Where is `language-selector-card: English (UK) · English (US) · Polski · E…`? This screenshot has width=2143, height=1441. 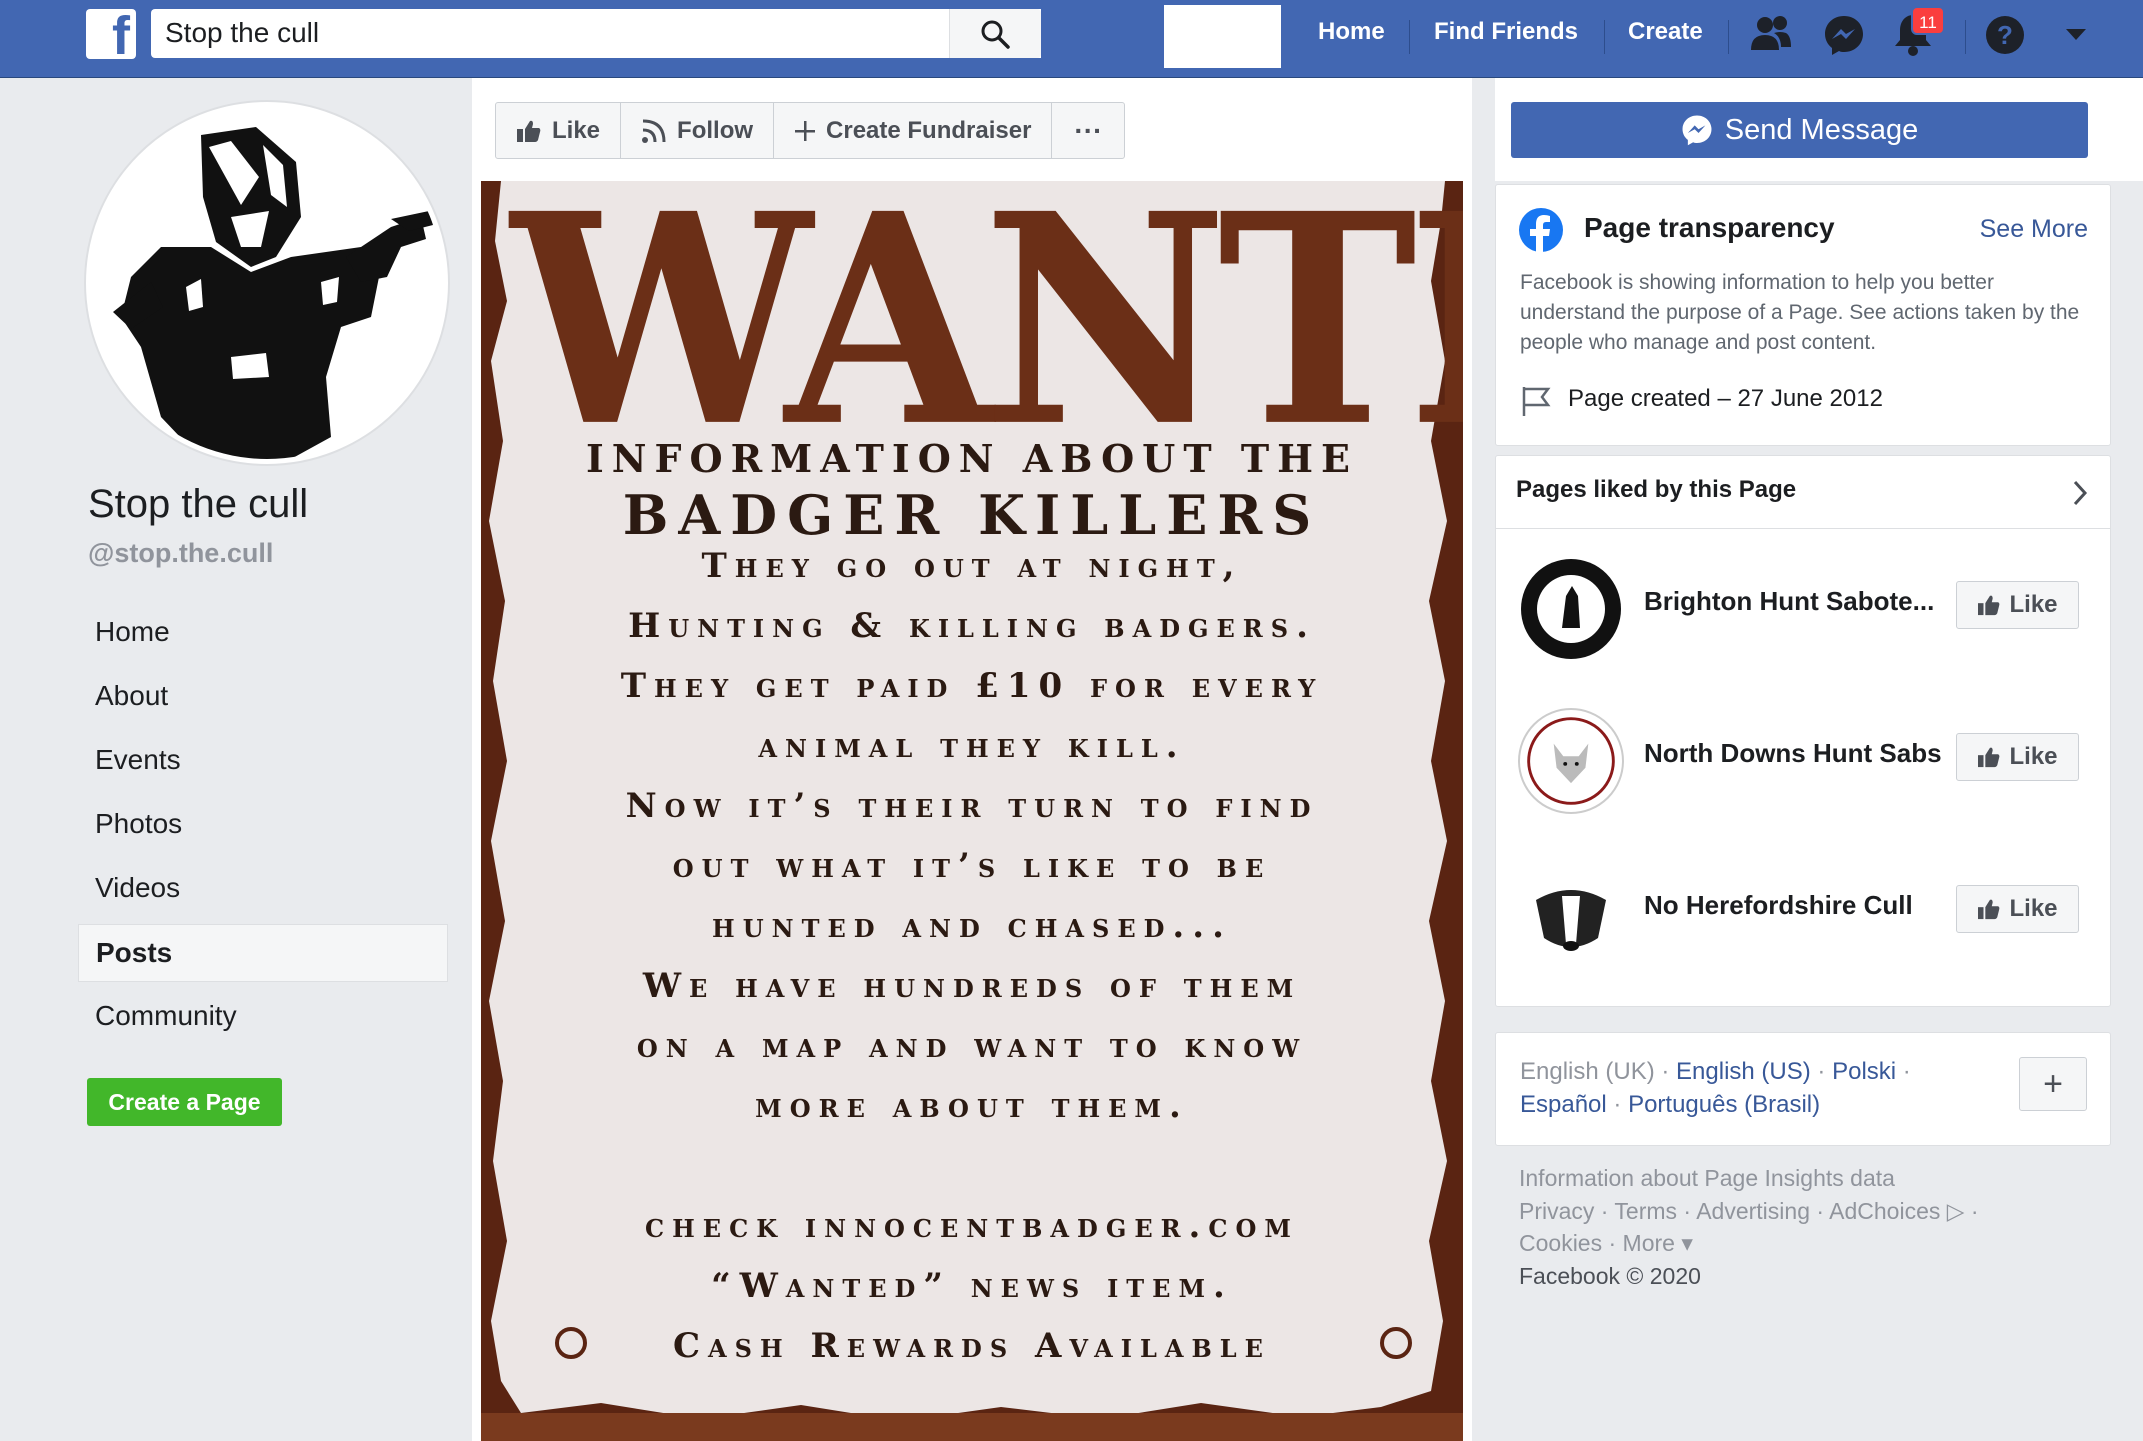
language-selector-card: English (UK) · English (US) · Polski · E… is located at coordinates (1803, 1089).